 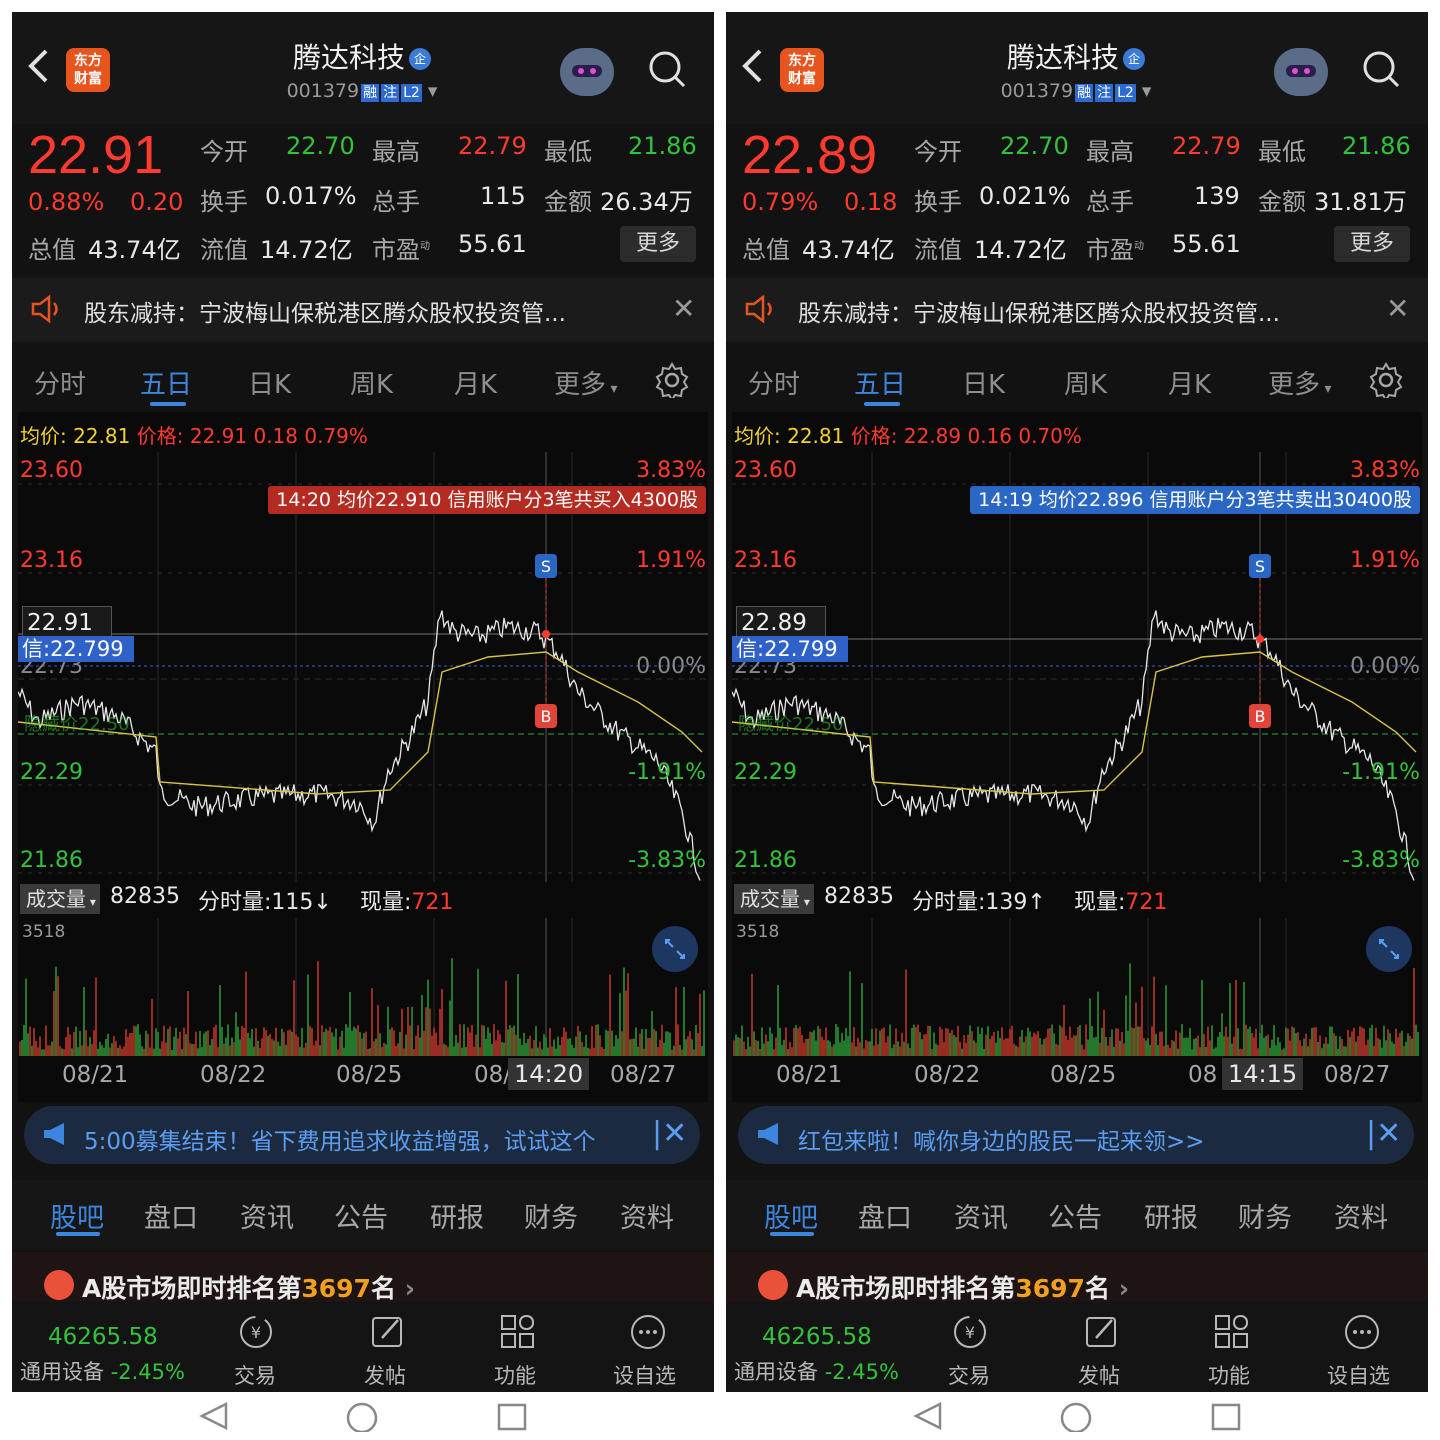 I want to click on promo-text: 红包来啦！喊你身边的股民一起来领>>, so click(x=1001, y=1139).